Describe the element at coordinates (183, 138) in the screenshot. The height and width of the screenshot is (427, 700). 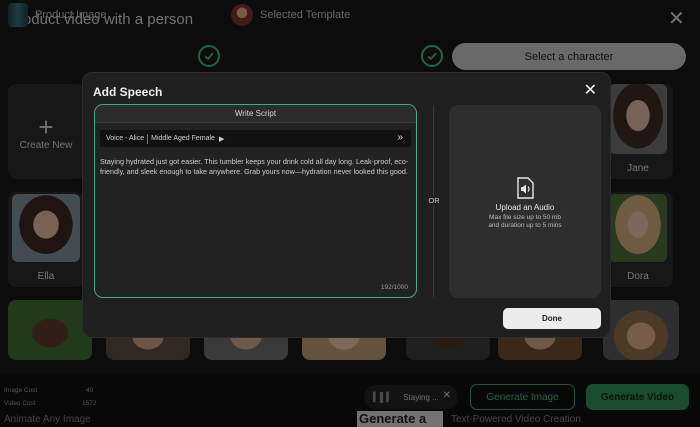
I see `voice-type: Middle Aged Female` at that location.